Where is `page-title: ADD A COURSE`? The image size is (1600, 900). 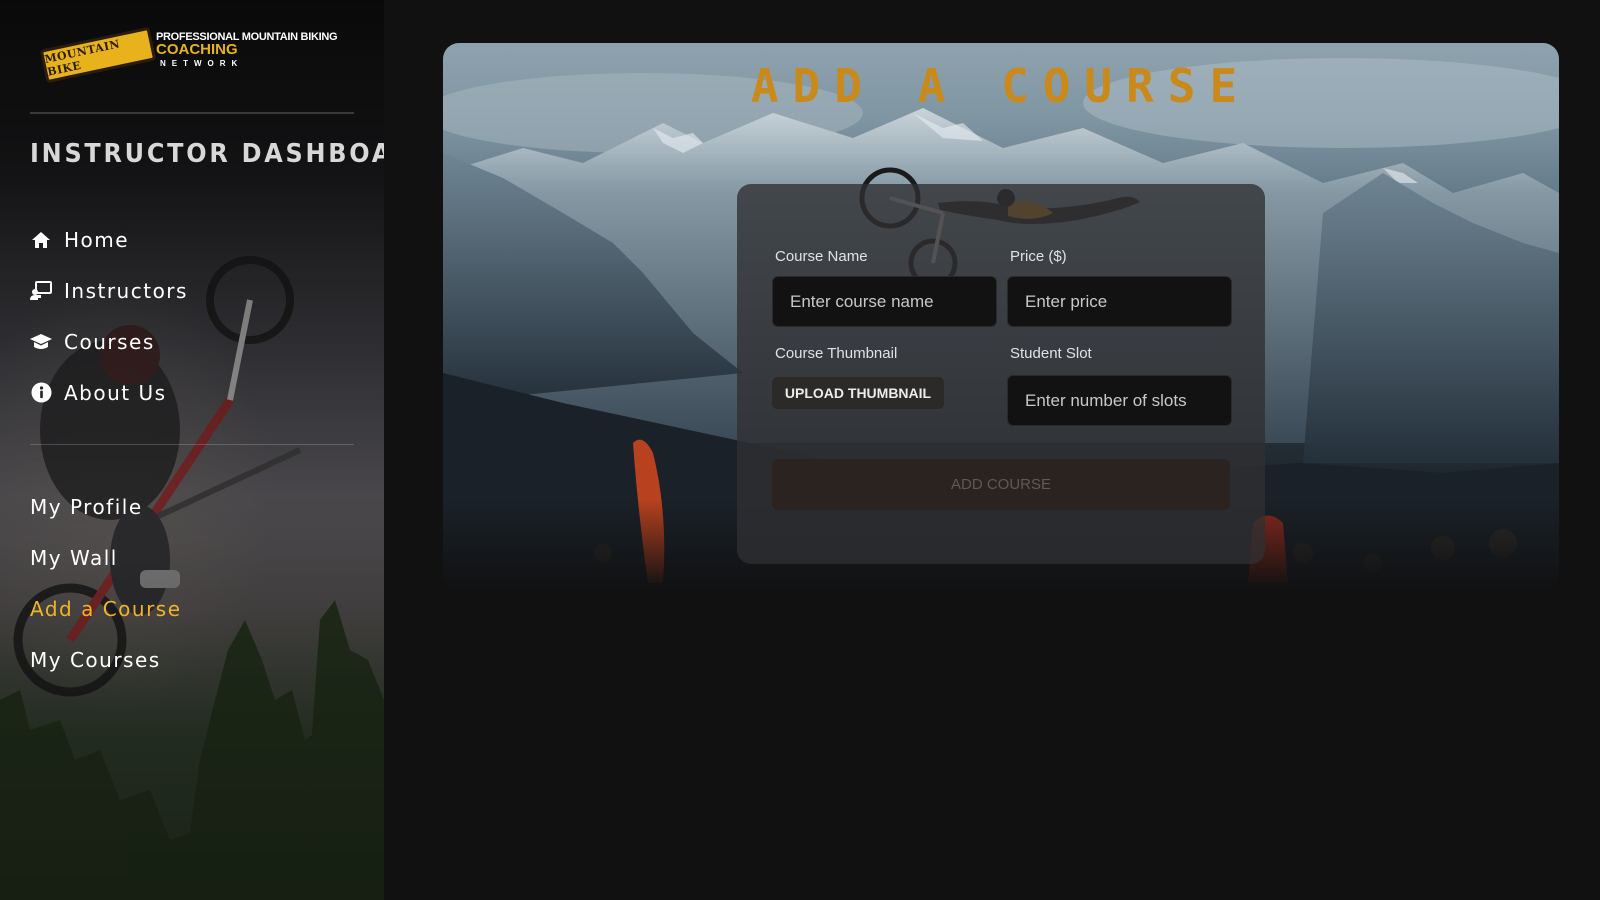 page-title: ADD A COURSE is located at coordinates (1001, 86).